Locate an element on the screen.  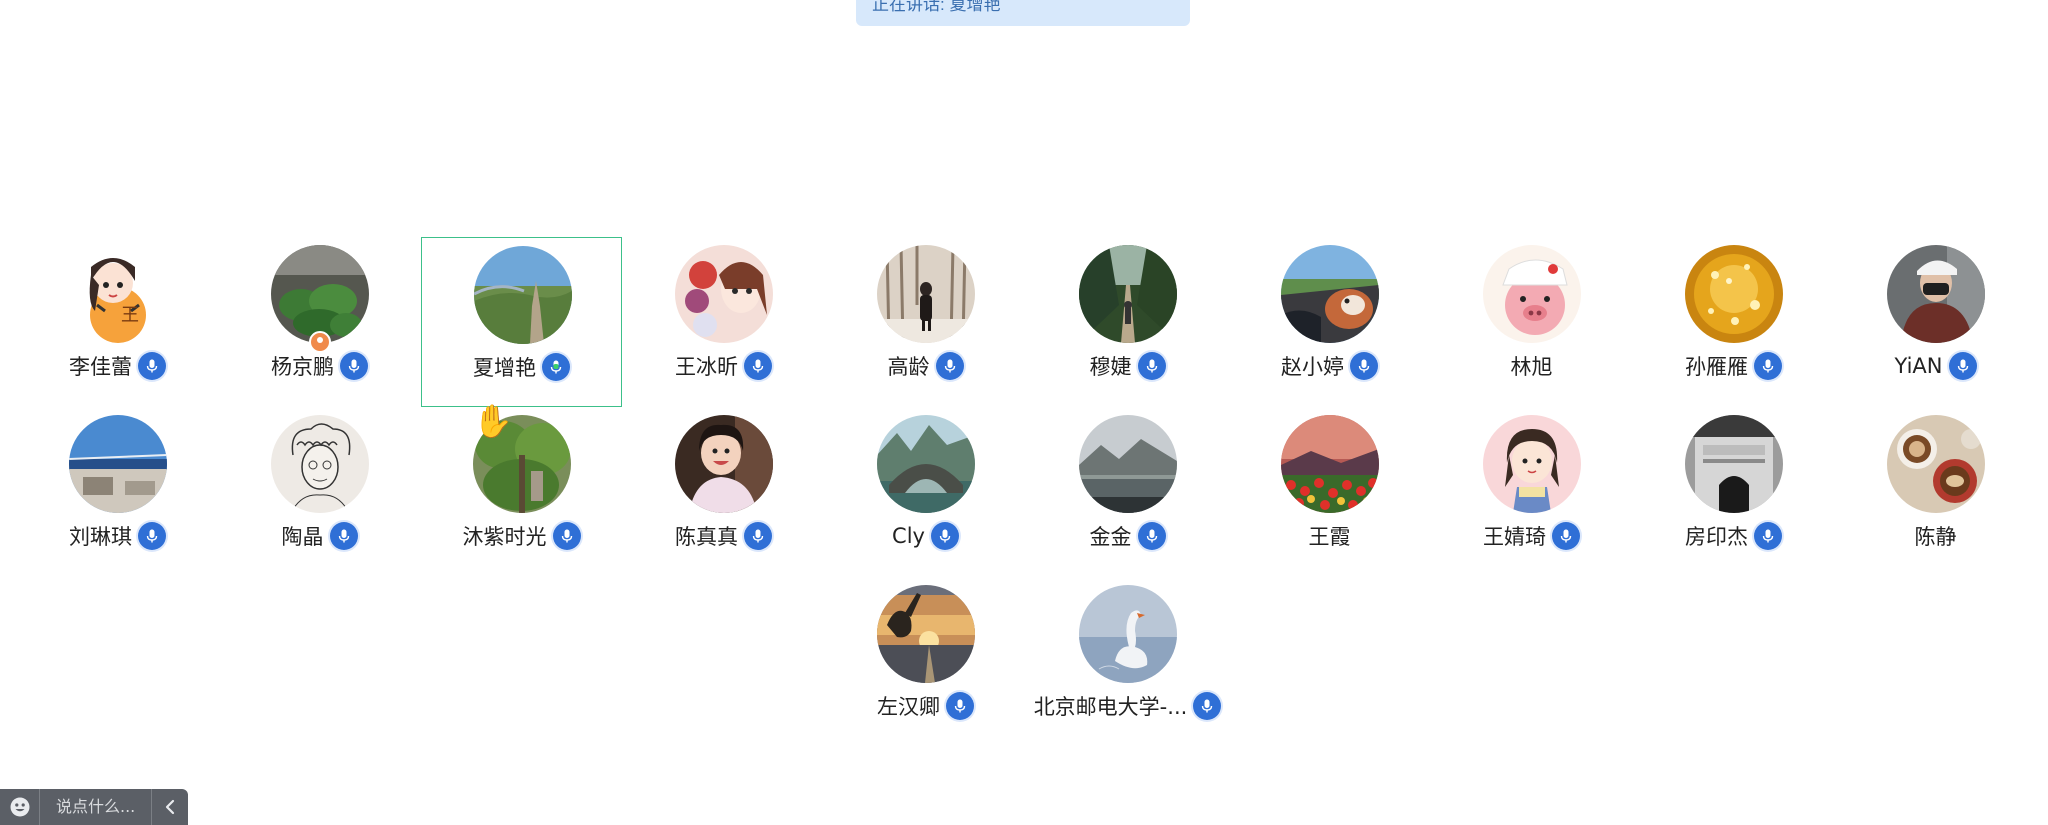
participant-label: 李佳蕾 is located at coordinates (117, 366).